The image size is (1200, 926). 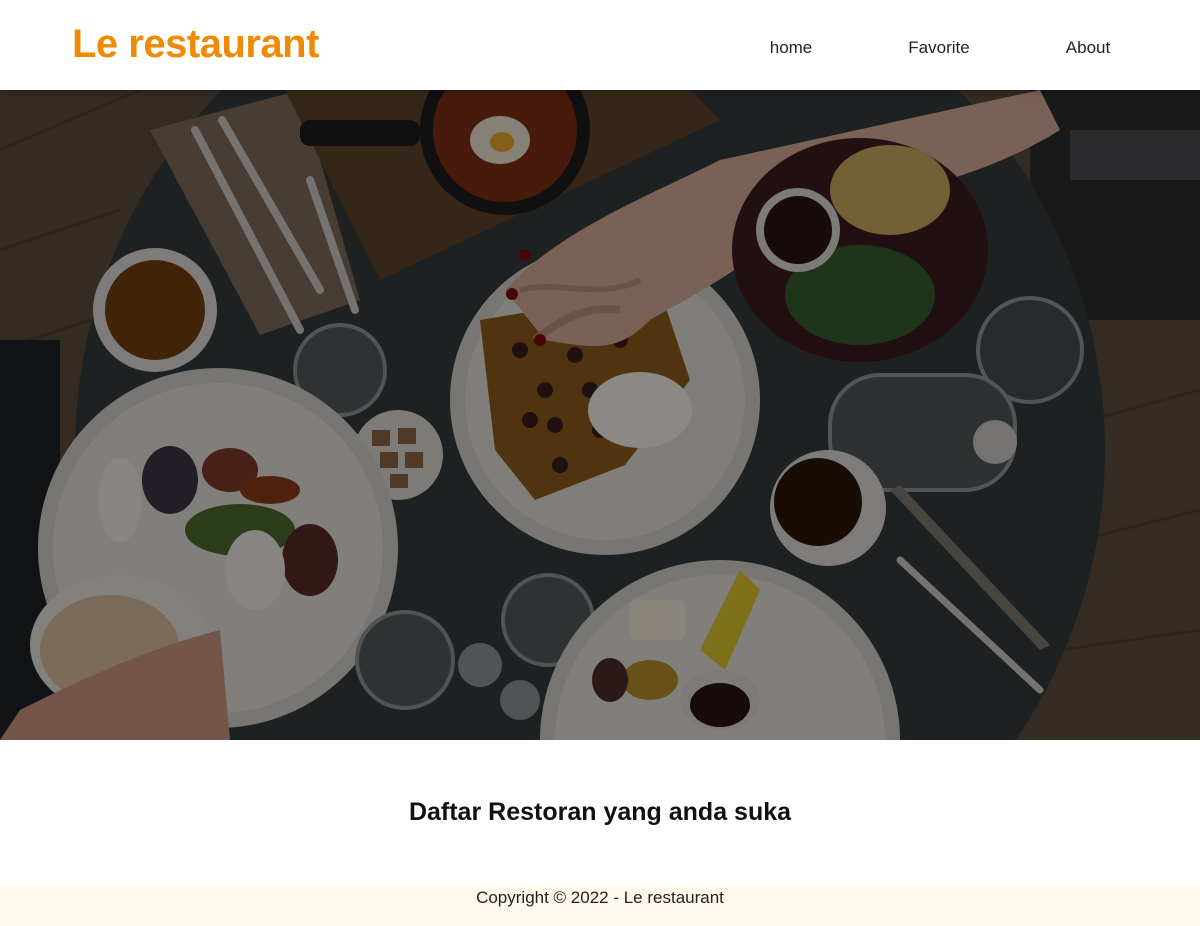 What do you see at coordinates (938, 48) in the screenshot?
I see `nav-favorite-link: Favorite` at bounding box center [938, 48].